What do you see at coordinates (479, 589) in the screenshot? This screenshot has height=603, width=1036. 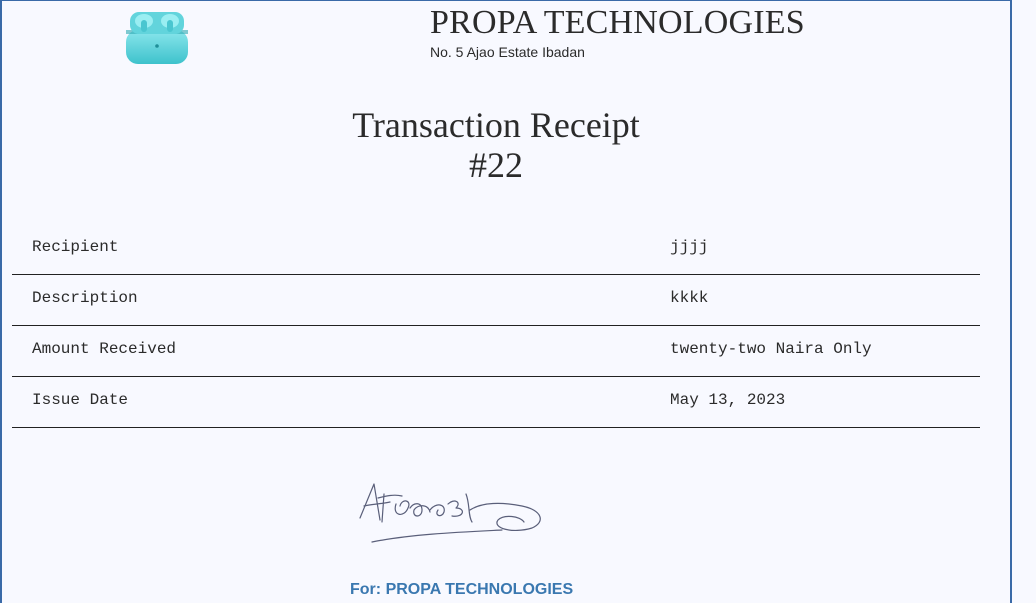 I see `for-company-name: PROPA TECHNOLOGIES` at bounding box center [479, 589].